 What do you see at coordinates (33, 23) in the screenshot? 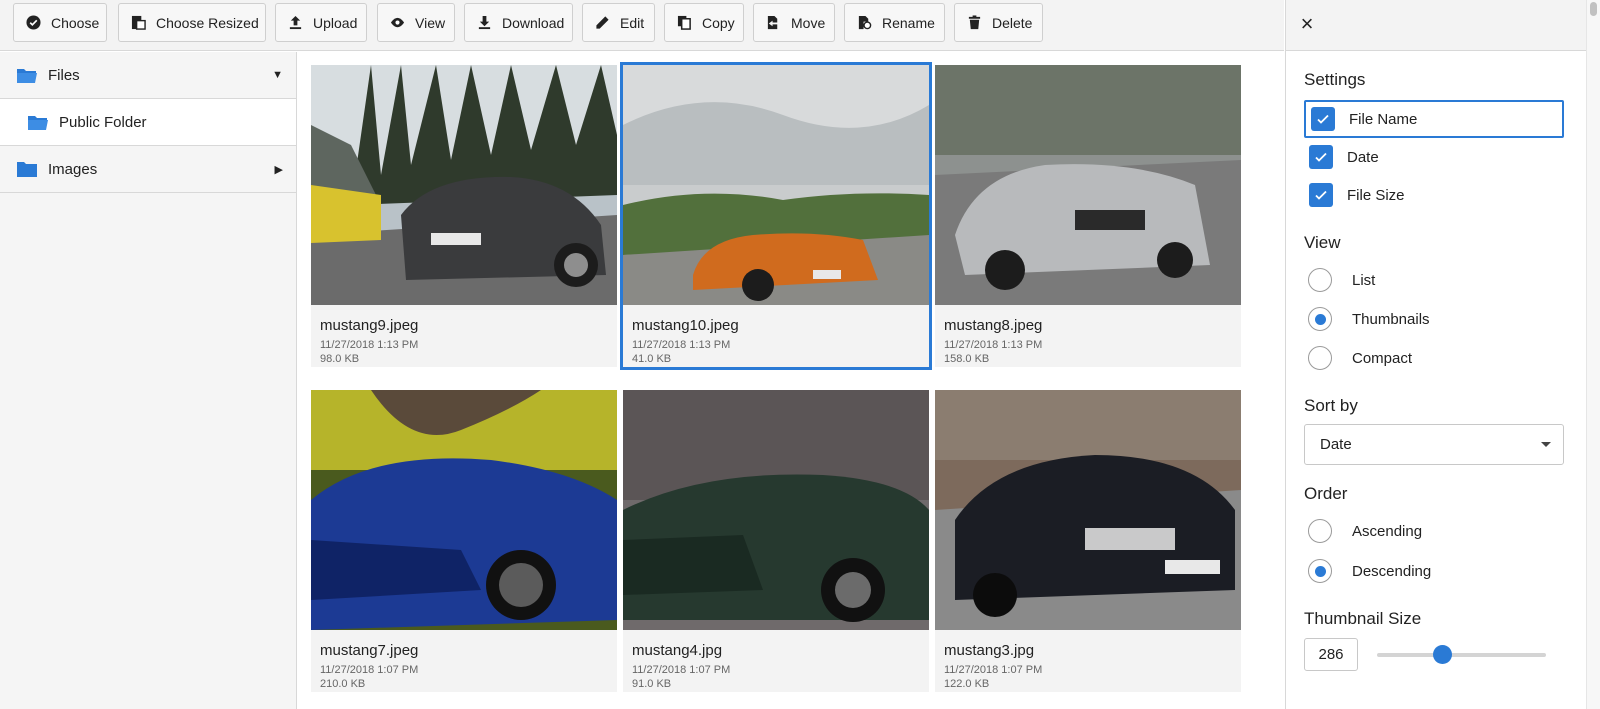
I see `check-circle-icon` at bounding box center [33, 23].